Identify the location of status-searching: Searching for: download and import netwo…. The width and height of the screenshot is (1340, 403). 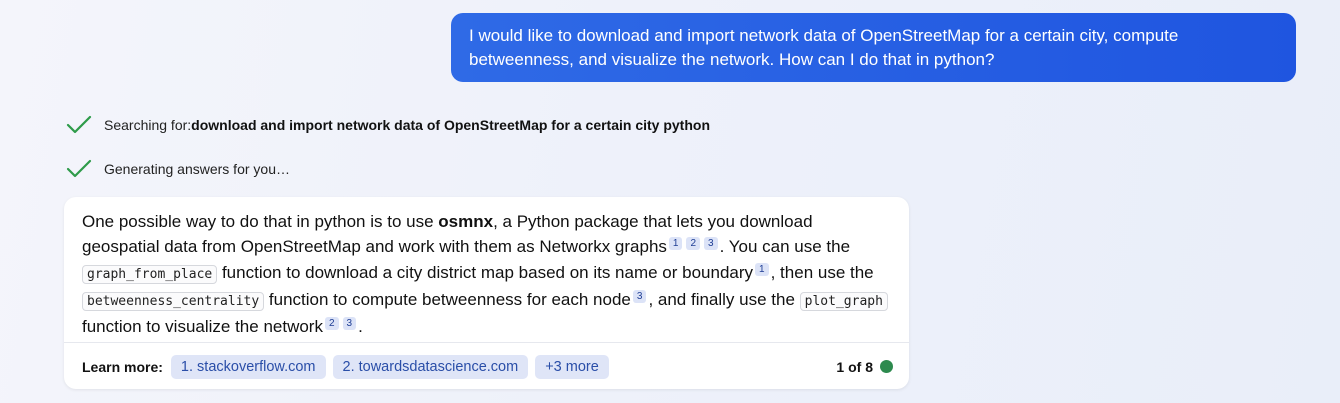
(388, 125).